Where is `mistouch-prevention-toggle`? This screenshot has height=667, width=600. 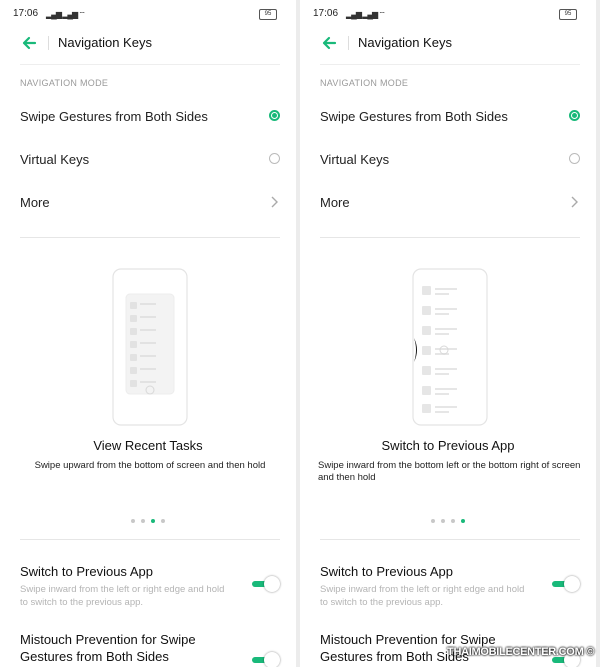 mistouch-prevention-toggle is located at coordinates (265, 659).